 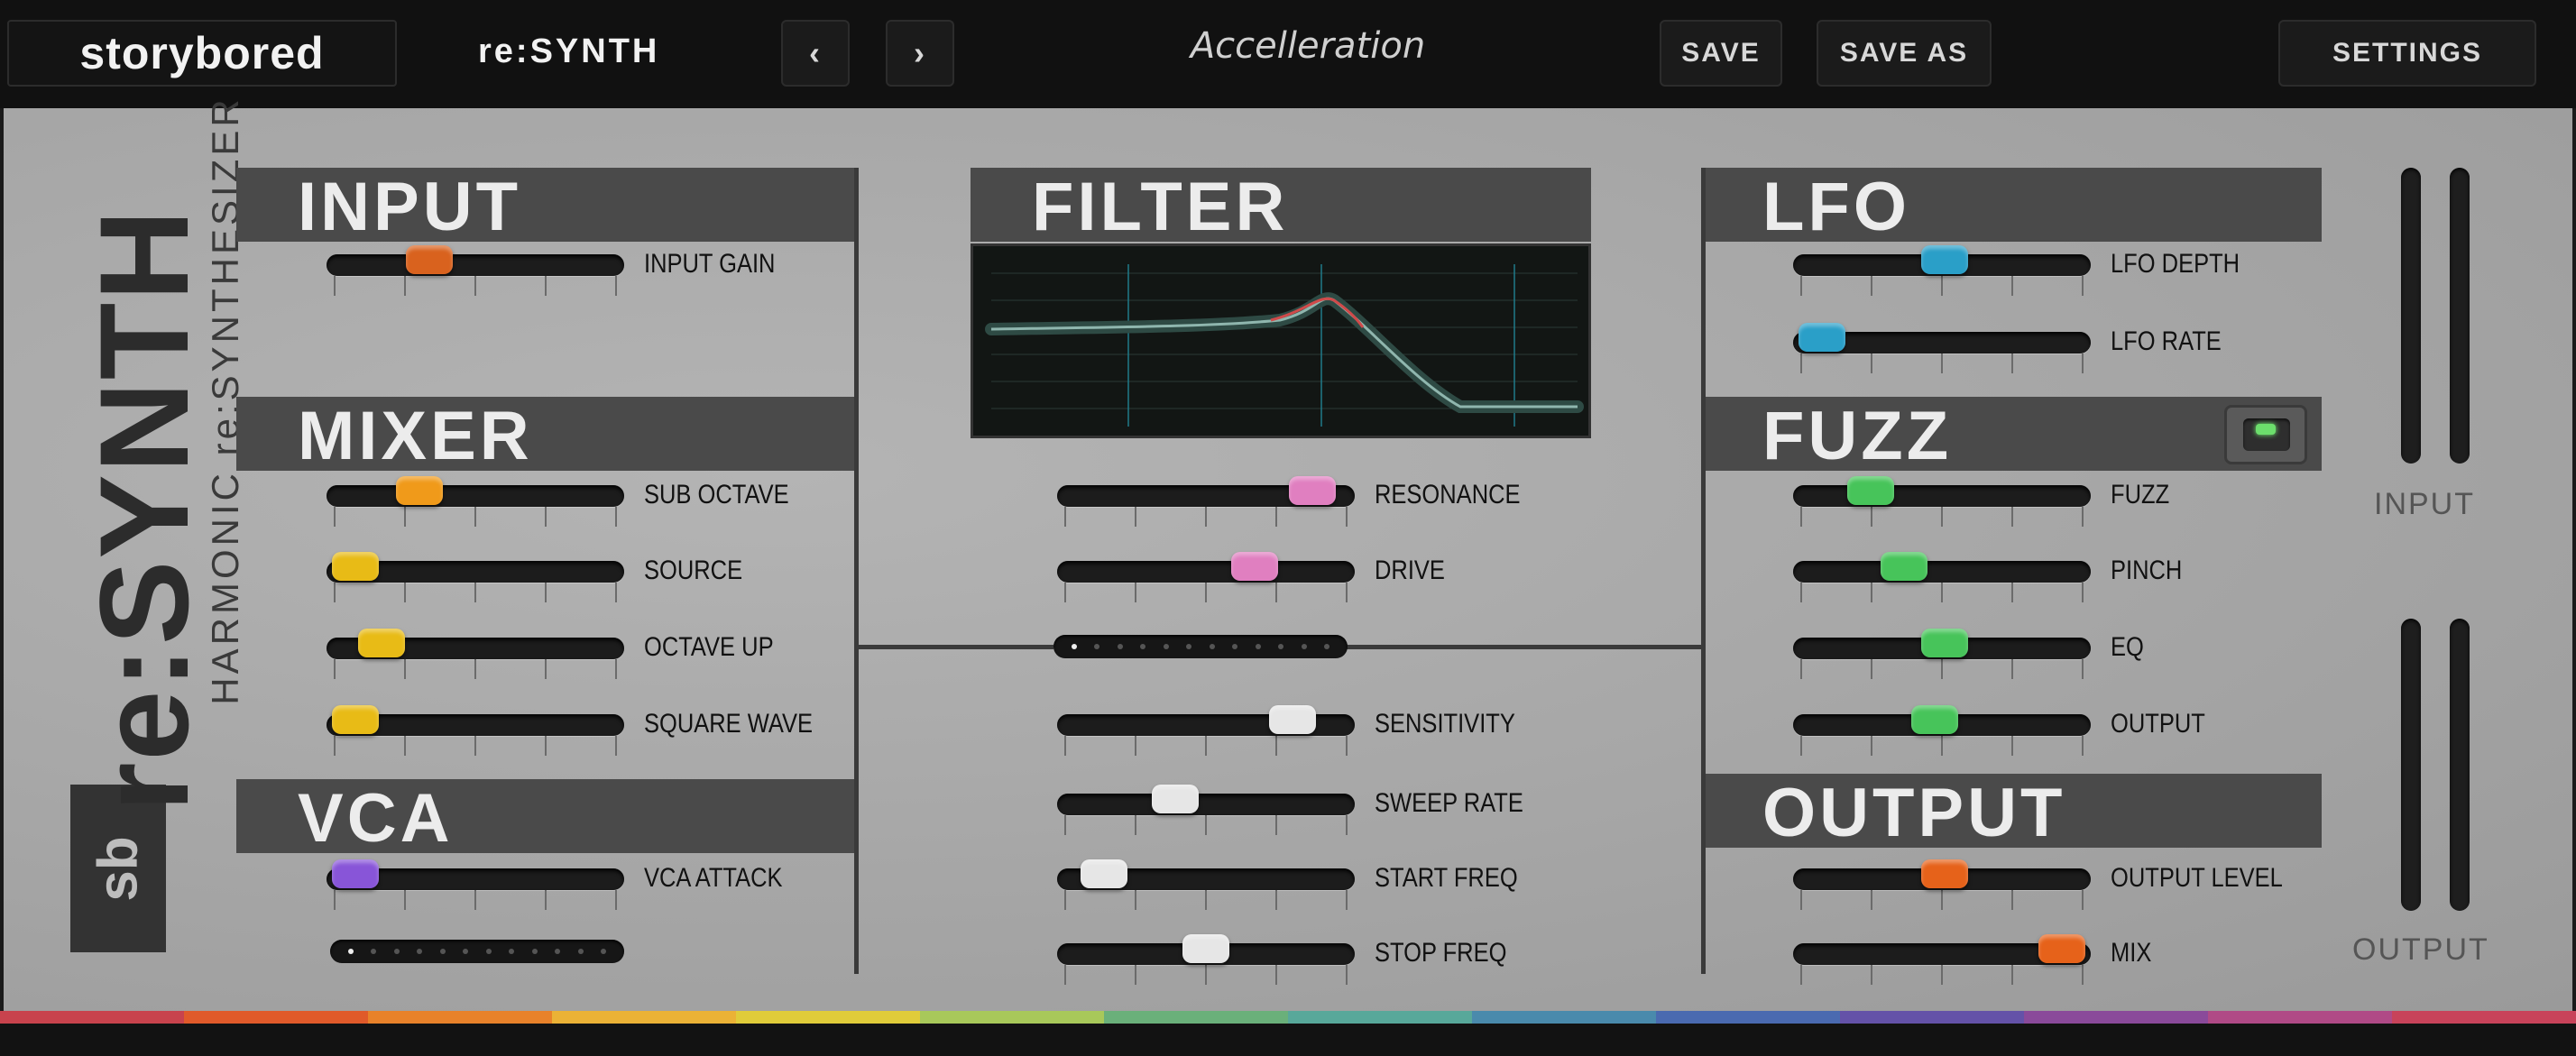 I want to click on octave-up-slider, so click(x=475, y=654).